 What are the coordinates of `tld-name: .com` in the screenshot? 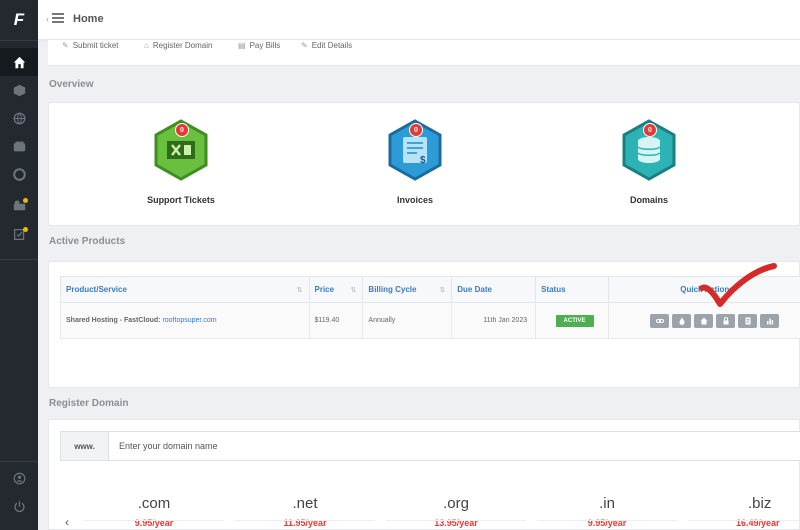 It's located at (154, 503).